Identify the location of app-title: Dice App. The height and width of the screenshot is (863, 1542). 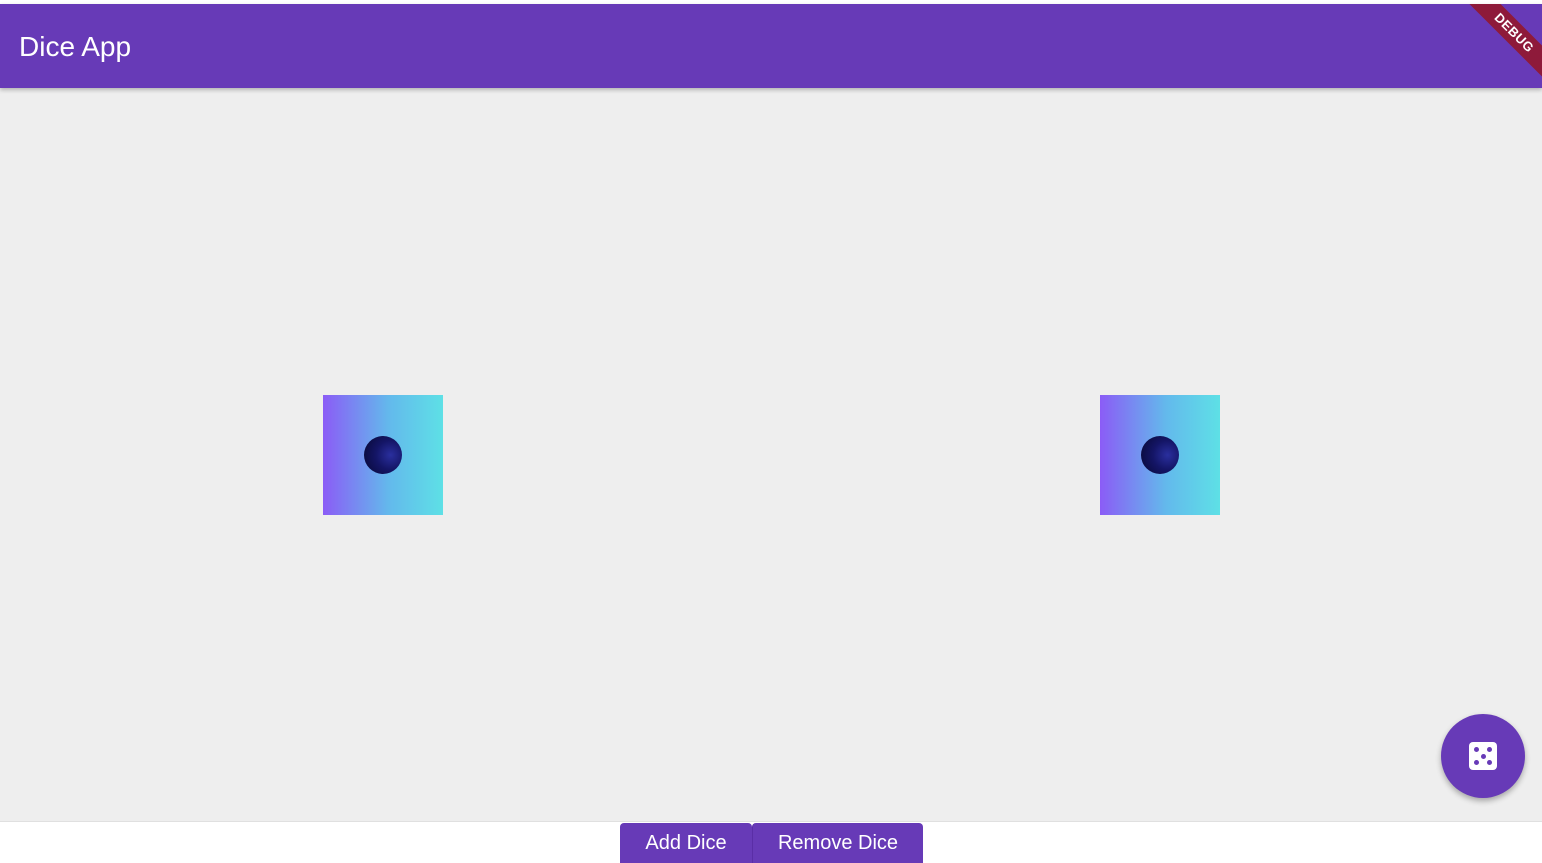
(75, 46).